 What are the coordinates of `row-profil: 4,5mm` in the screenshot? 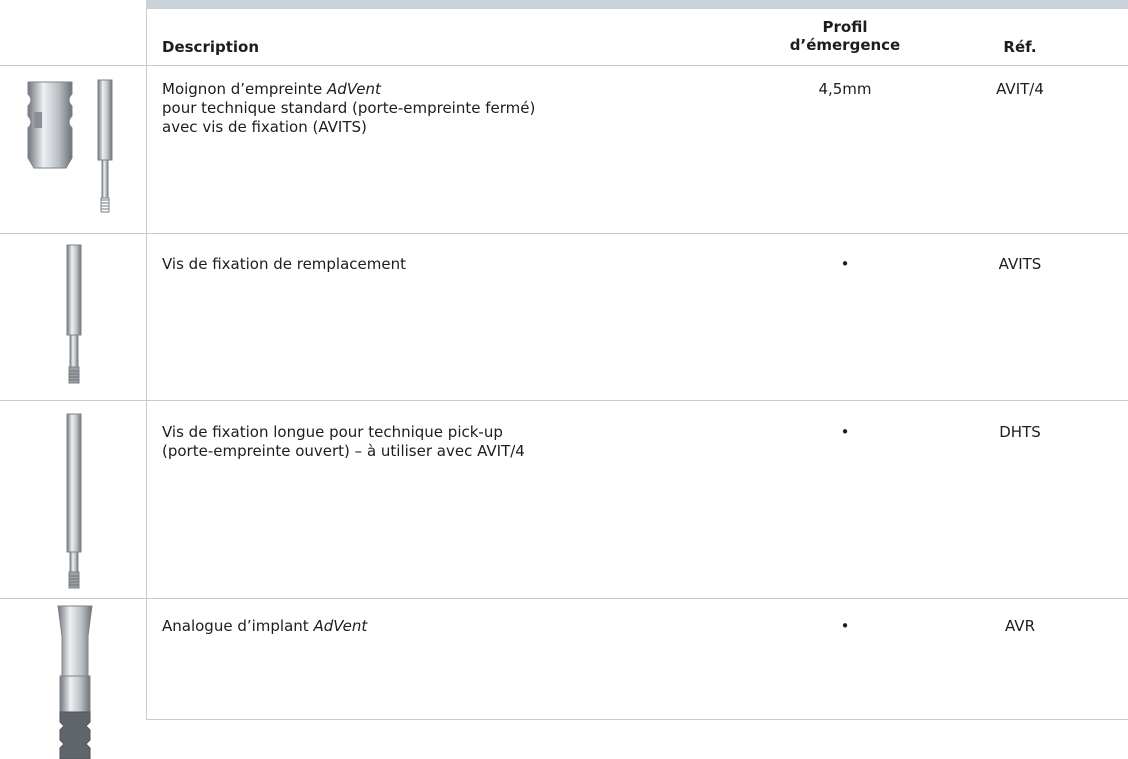 It's located at (845, 89).